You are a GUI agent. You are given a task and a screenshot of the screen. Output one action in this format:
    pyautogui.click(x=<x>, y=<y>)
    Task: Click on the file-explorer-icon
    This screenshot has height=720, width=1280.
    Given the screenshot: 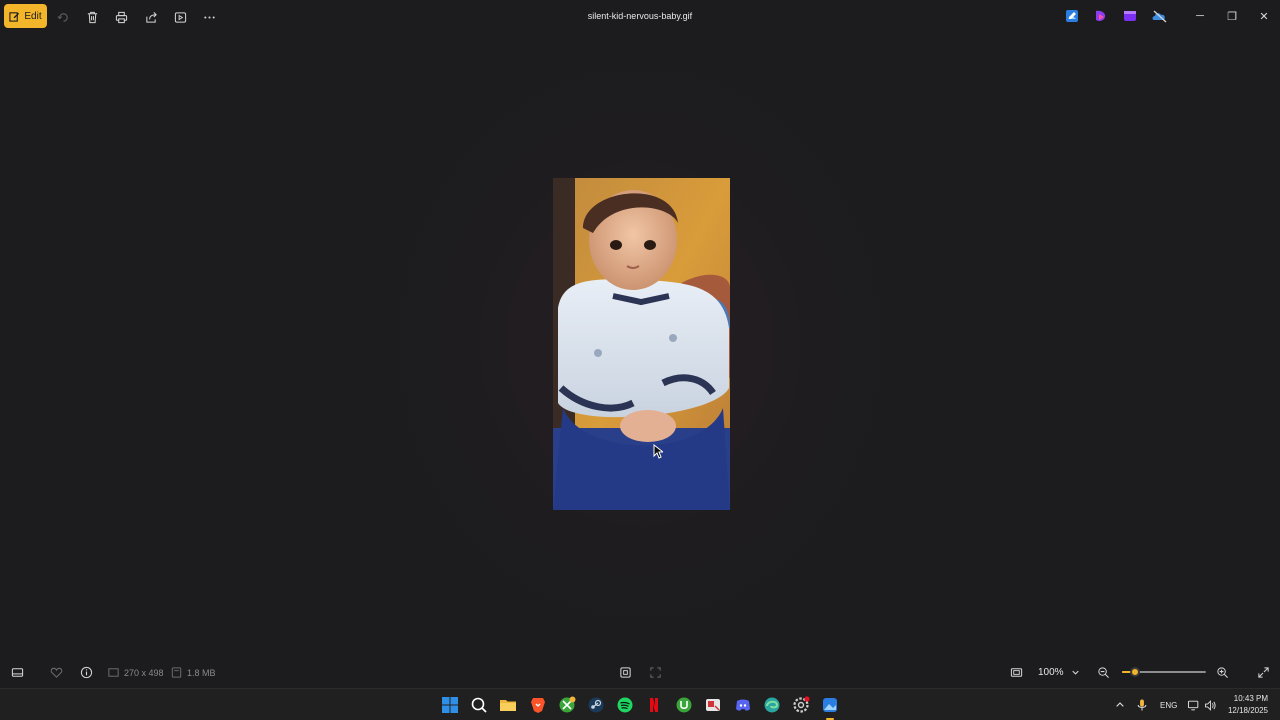 What is the action you would take?
    pyautogui.click(x=508, y=705)
    